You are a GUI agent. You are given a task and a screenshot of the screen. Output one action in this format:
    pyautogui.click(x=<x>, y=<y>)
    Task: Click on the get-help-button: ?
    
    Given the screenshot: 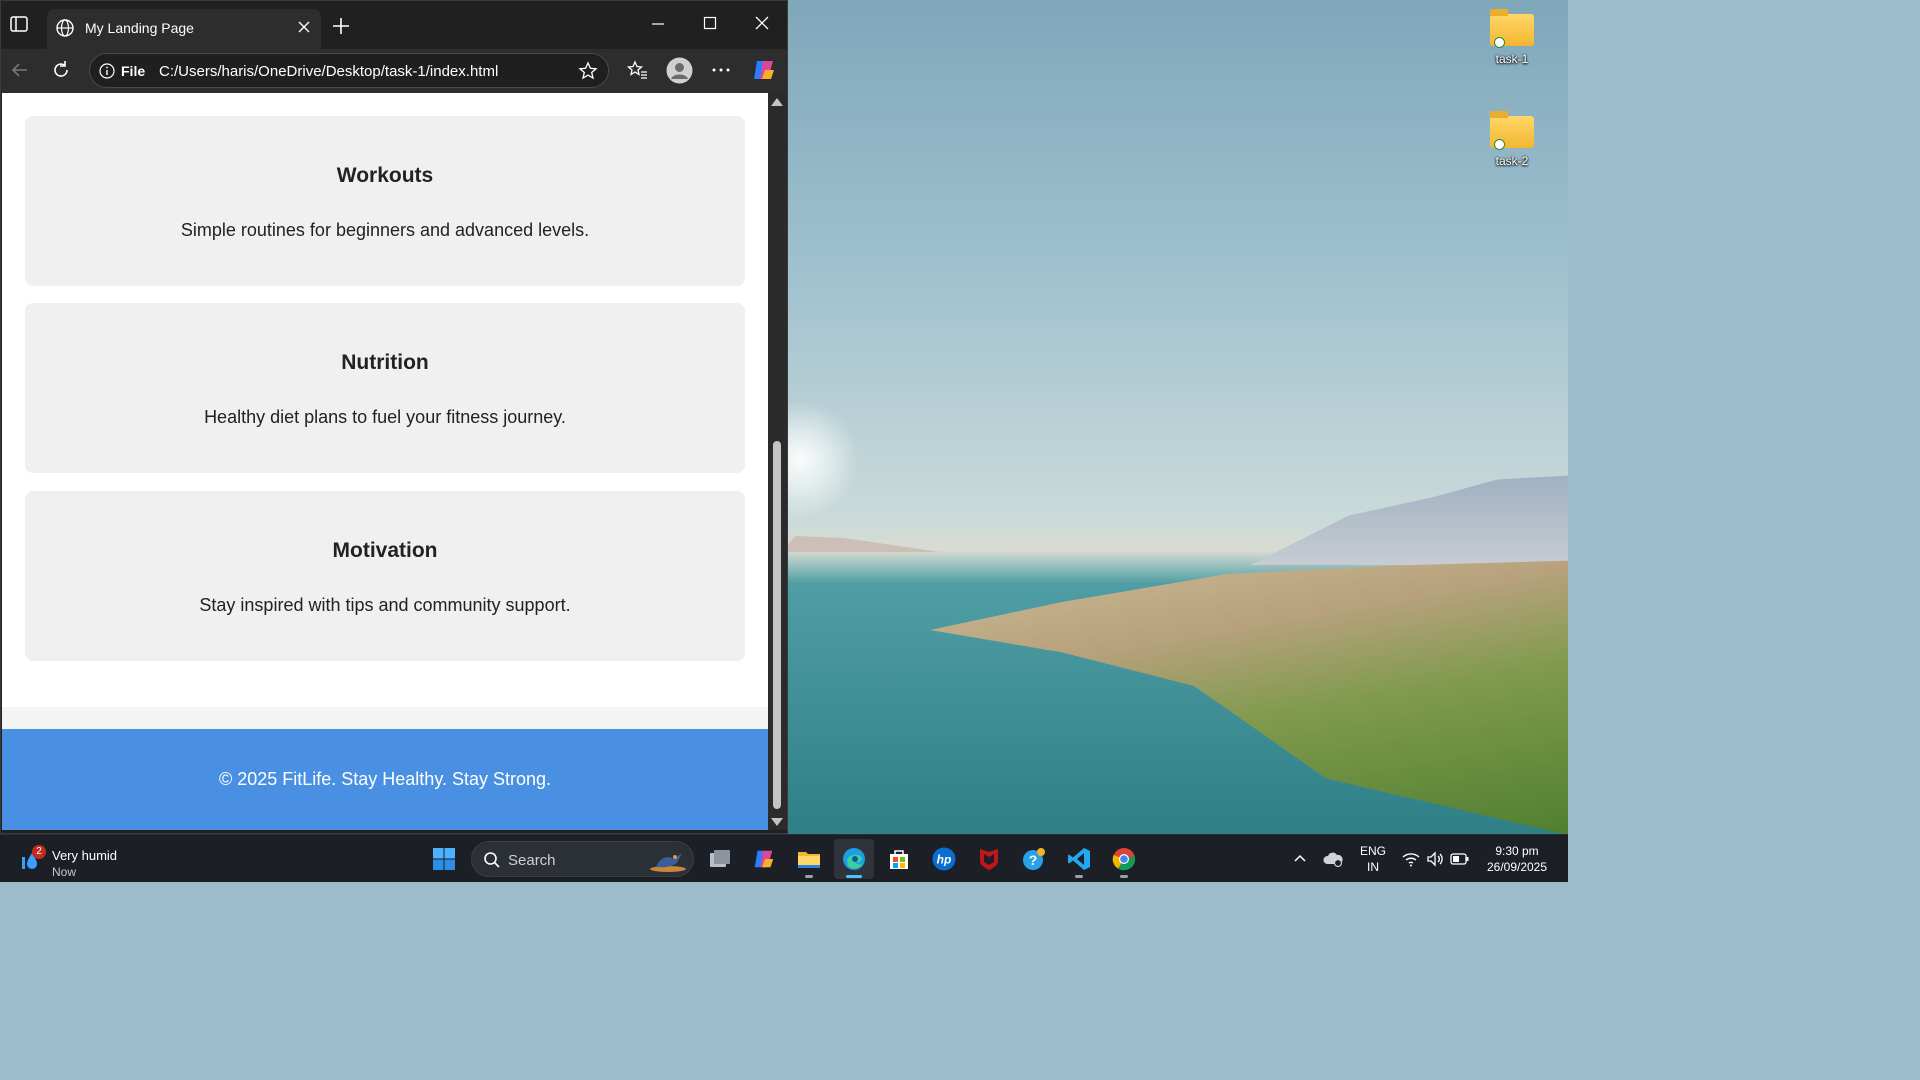 What is the action you would take?
    pyautogui.click(x=1034, y=859)
    